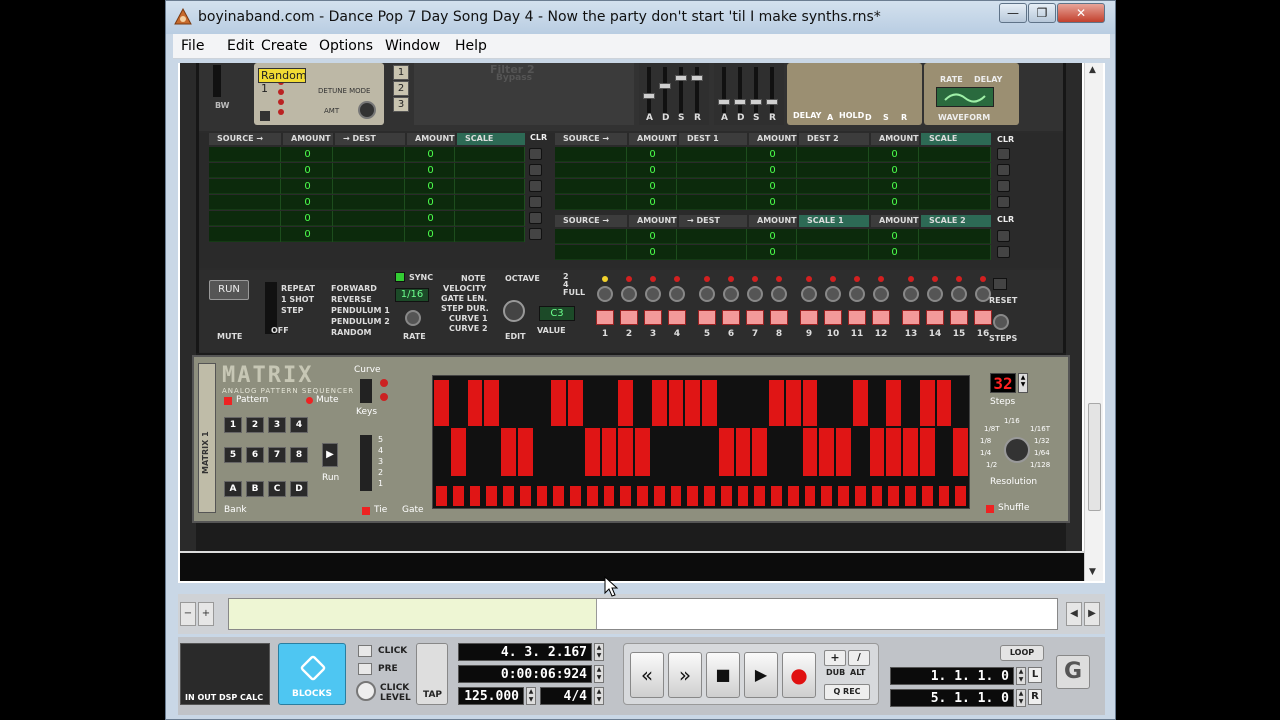  I want to click on edit-step-dur: STEP DUR., so click(465, 308).